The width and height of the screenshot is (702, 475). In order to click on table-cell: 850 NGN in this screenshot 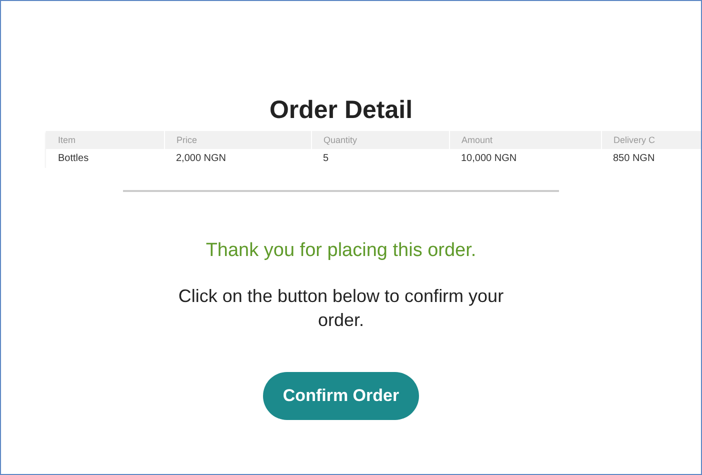, I will do `click(651, 158)`.